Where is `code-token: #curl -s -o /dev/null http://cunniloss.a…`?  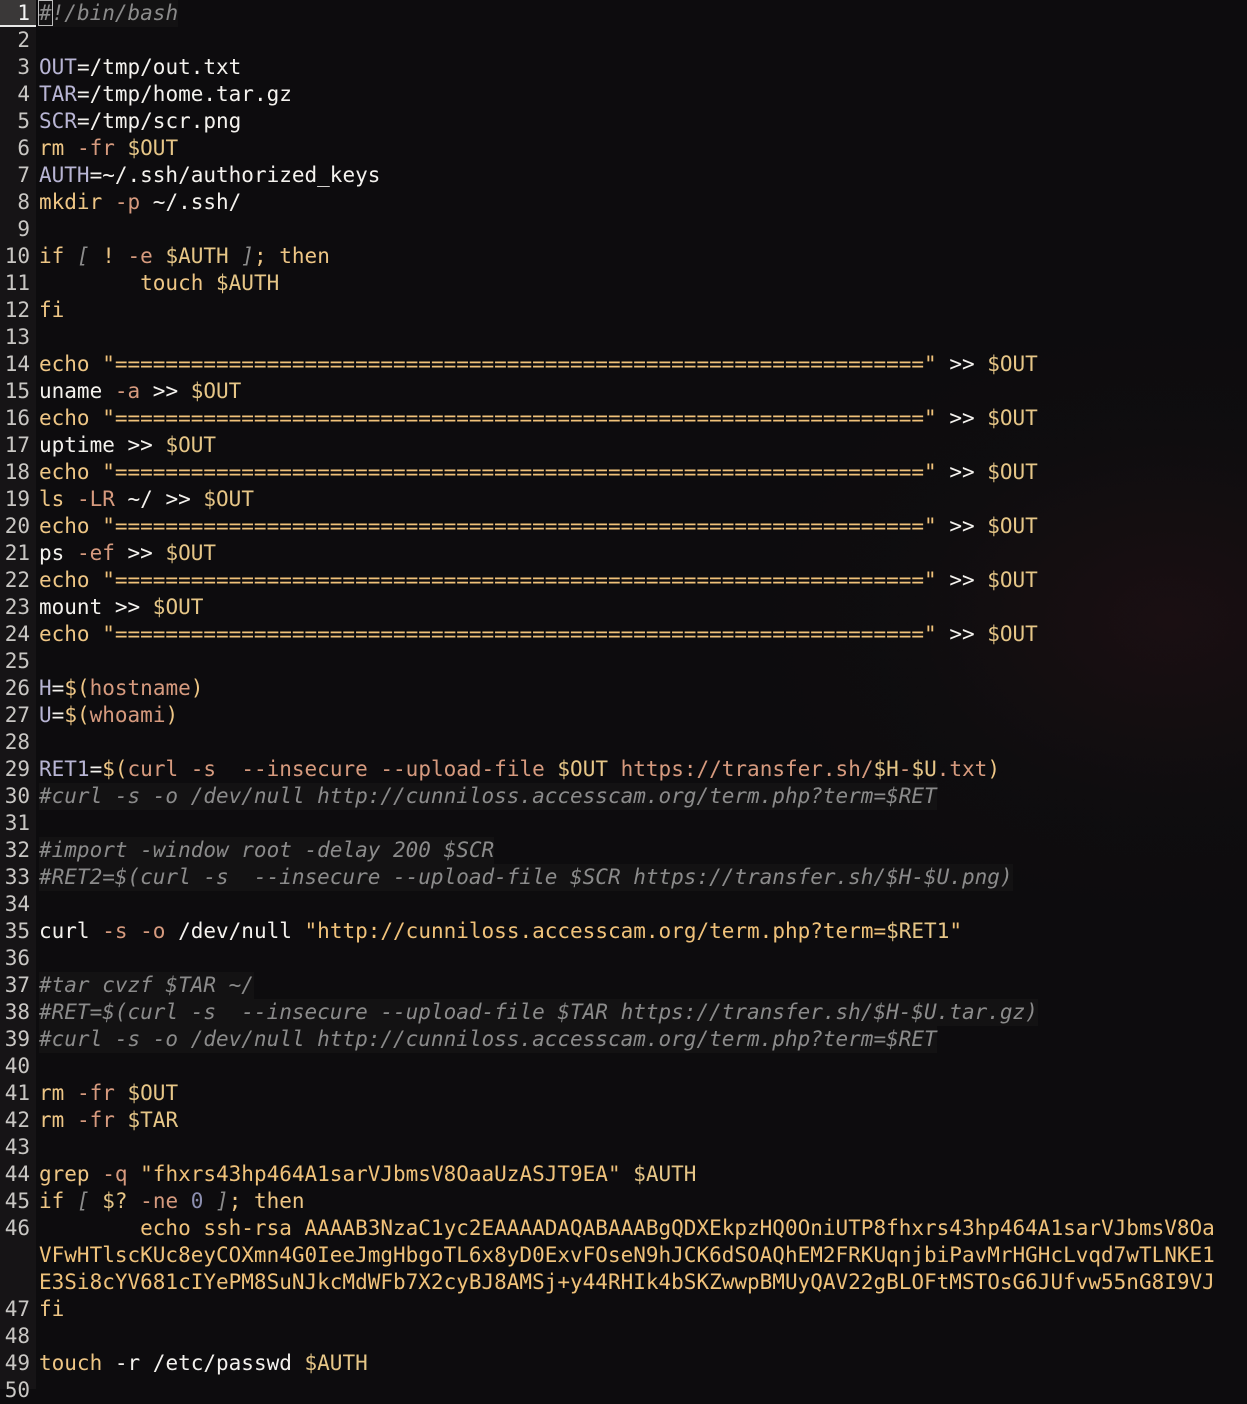 code-token: #curl -s -o /dev/null http://cunniloss.a… is located at coordinates (488, 1039).